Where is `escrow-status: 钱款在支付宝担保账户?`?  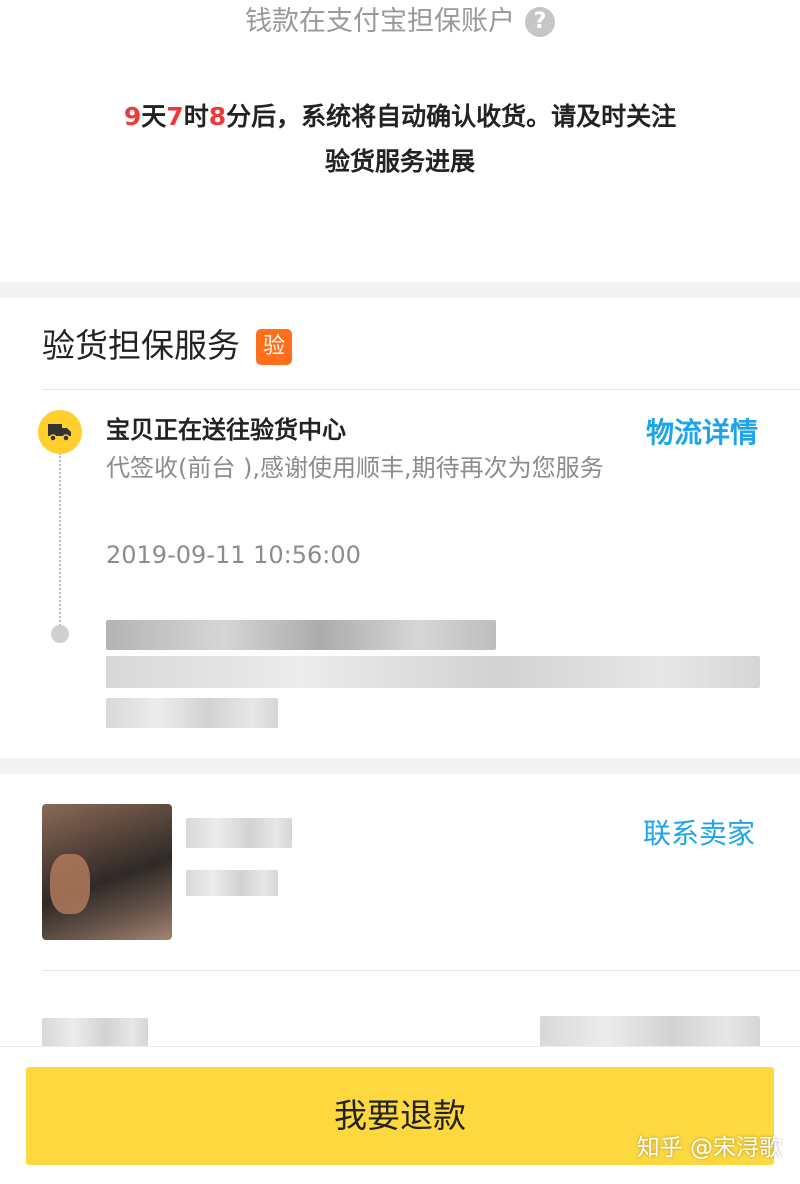
escrow-status: 钱款在支付宝担保账户? is located at coordinates (400, 22).